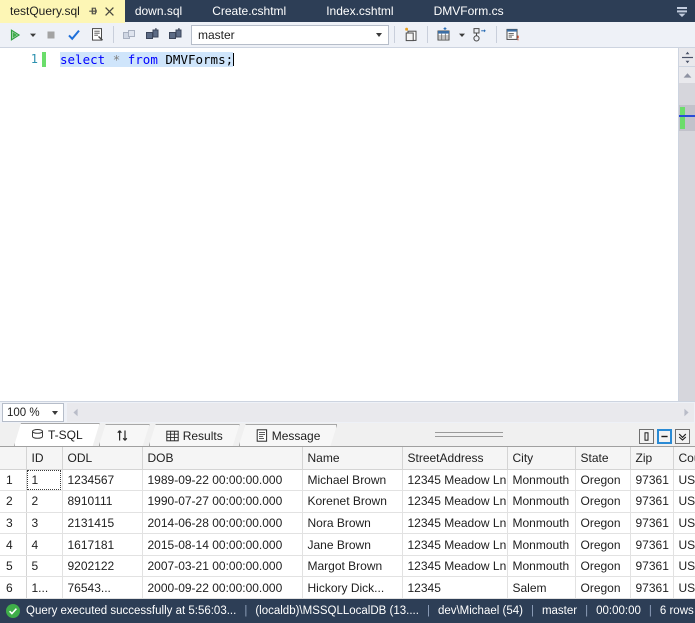 The width and height of the screenshot is (695, 623). I want to click on cell-city: Salem, so click(541, 587).